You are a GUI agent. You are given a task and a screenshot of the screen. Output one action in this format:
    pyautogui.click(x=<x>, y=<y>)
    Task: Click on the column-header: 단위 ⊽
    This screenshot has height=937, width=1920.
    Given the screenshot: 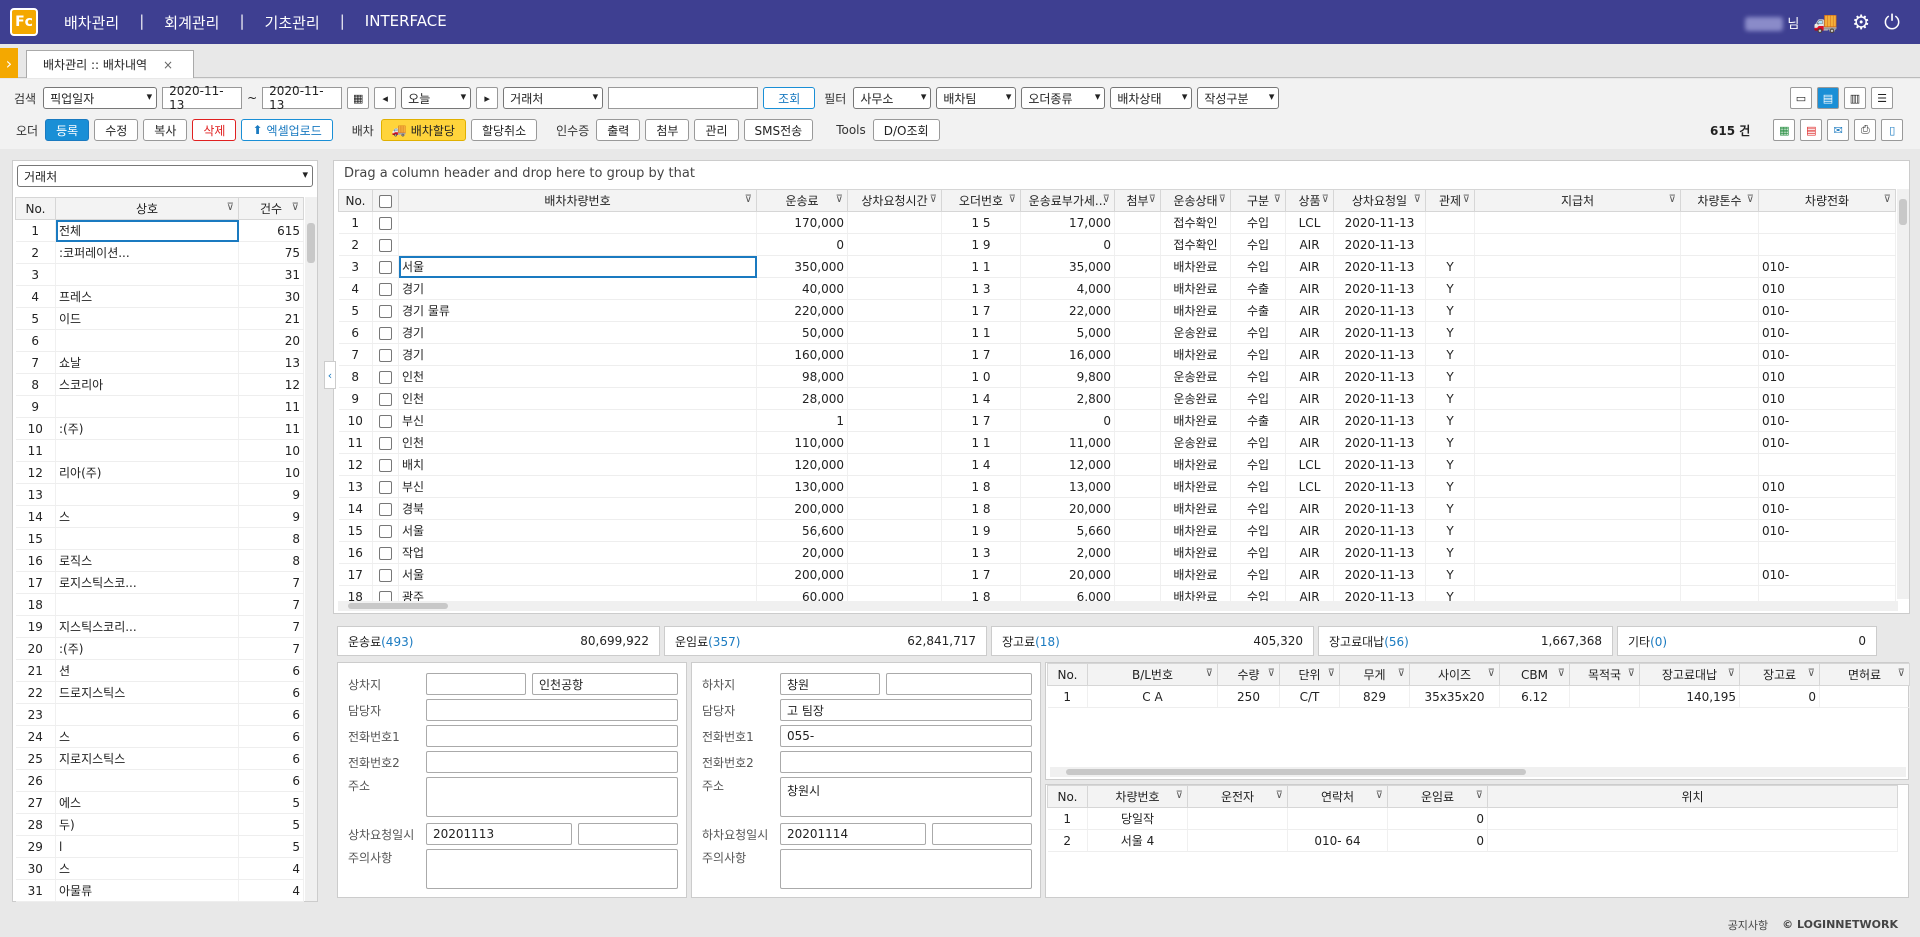 What is the action you would take?
    pyautogui.click(x=1309, y=674)
    